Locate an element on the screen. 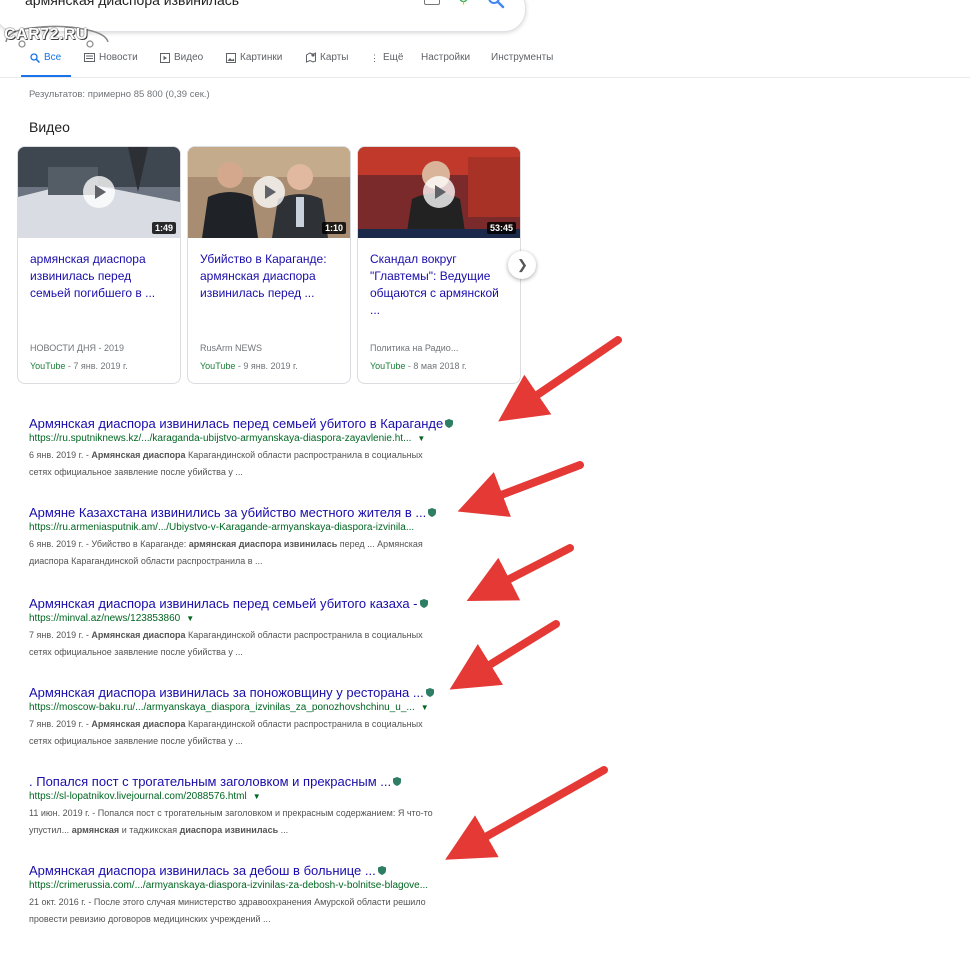  video-section-heading: Видео is located at coordinates (49, 127).